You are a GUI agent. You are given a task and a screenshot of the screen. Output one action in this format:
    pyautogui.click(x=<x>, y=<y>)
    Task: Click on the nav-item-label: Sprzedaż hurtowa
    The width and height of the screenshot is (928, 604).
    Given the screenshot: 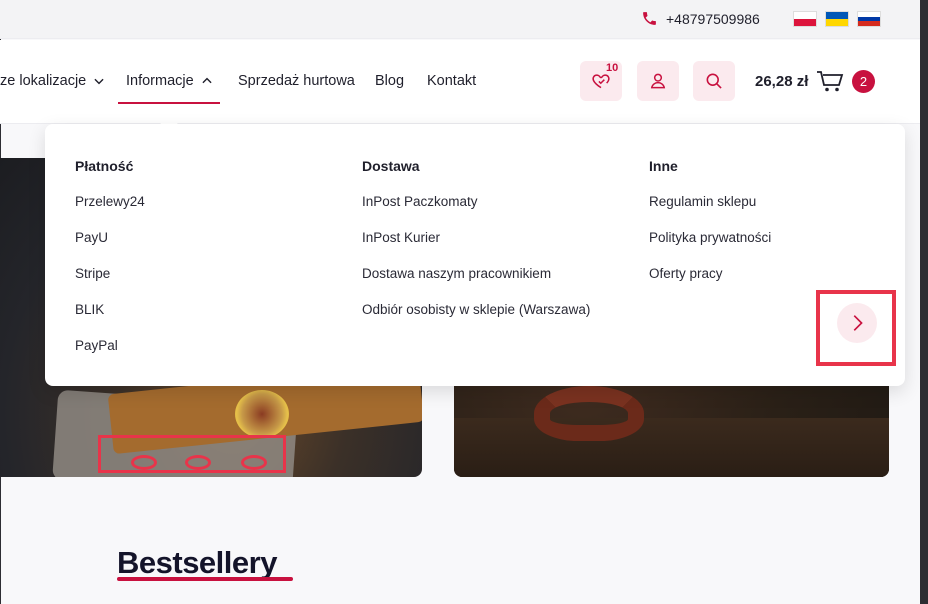 What is the action you would take?
    pyautogui.click(x=296, y=81)
    